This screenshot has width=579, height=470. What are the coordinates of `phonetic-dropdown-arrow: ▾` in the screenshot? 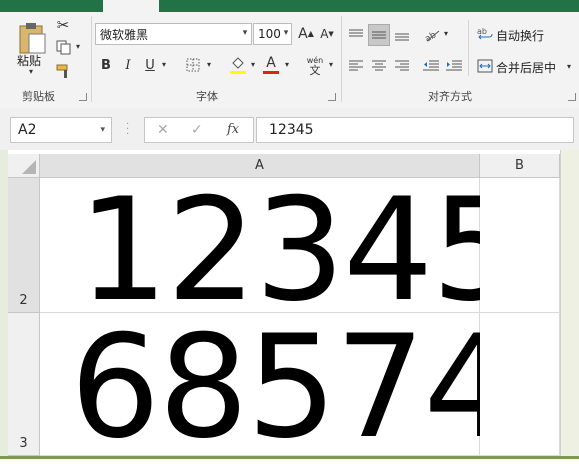 It's located at (331, 65).